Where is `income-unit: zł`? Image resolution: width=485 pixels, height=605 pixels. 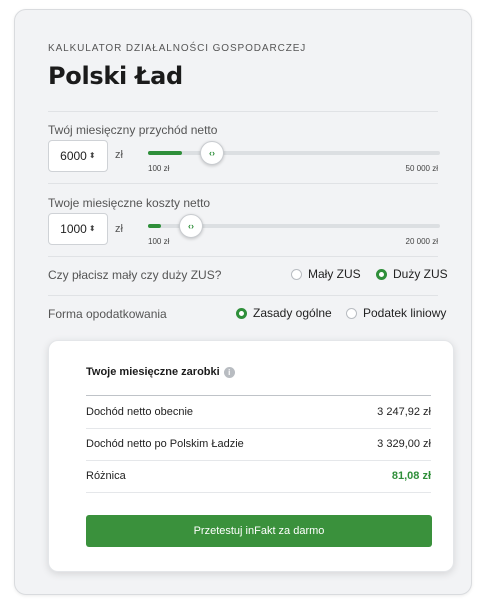
income-unit: zł is located at coordinates (119, 155).